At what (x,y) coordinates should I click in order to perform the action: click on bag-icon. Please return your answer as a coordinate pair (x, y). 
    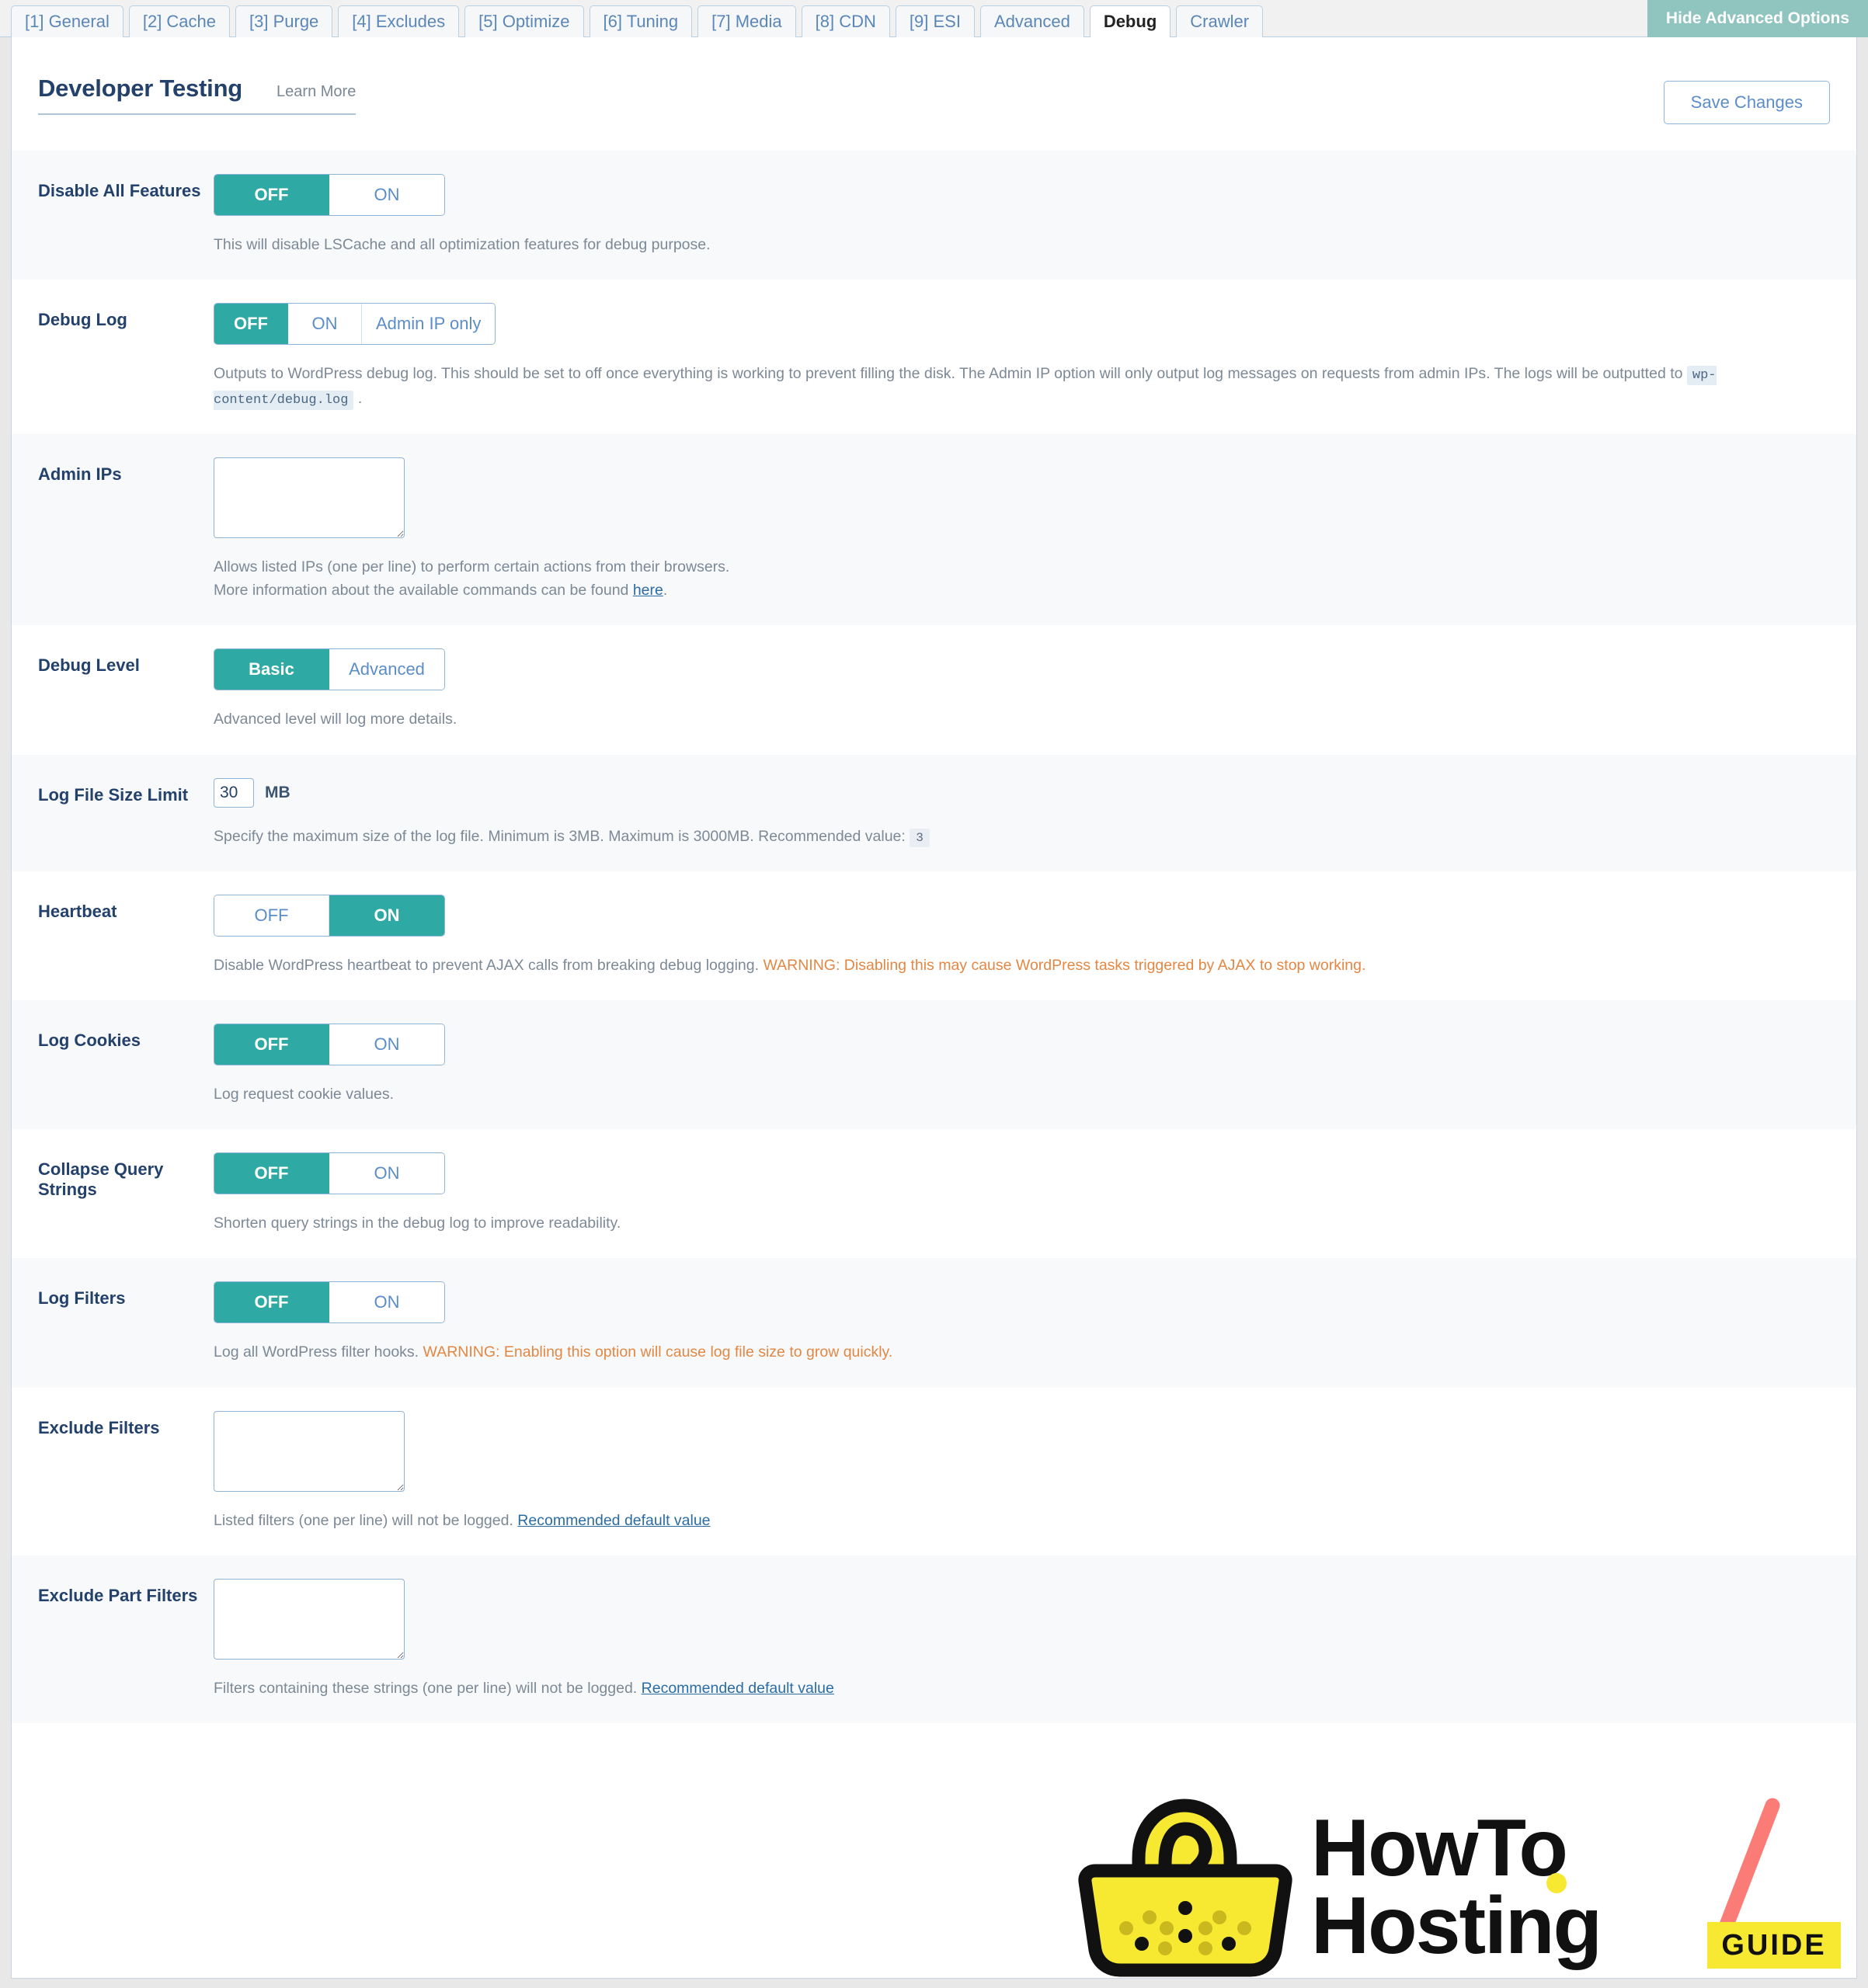
    Looking at the image, I should click on (1185, 1888).